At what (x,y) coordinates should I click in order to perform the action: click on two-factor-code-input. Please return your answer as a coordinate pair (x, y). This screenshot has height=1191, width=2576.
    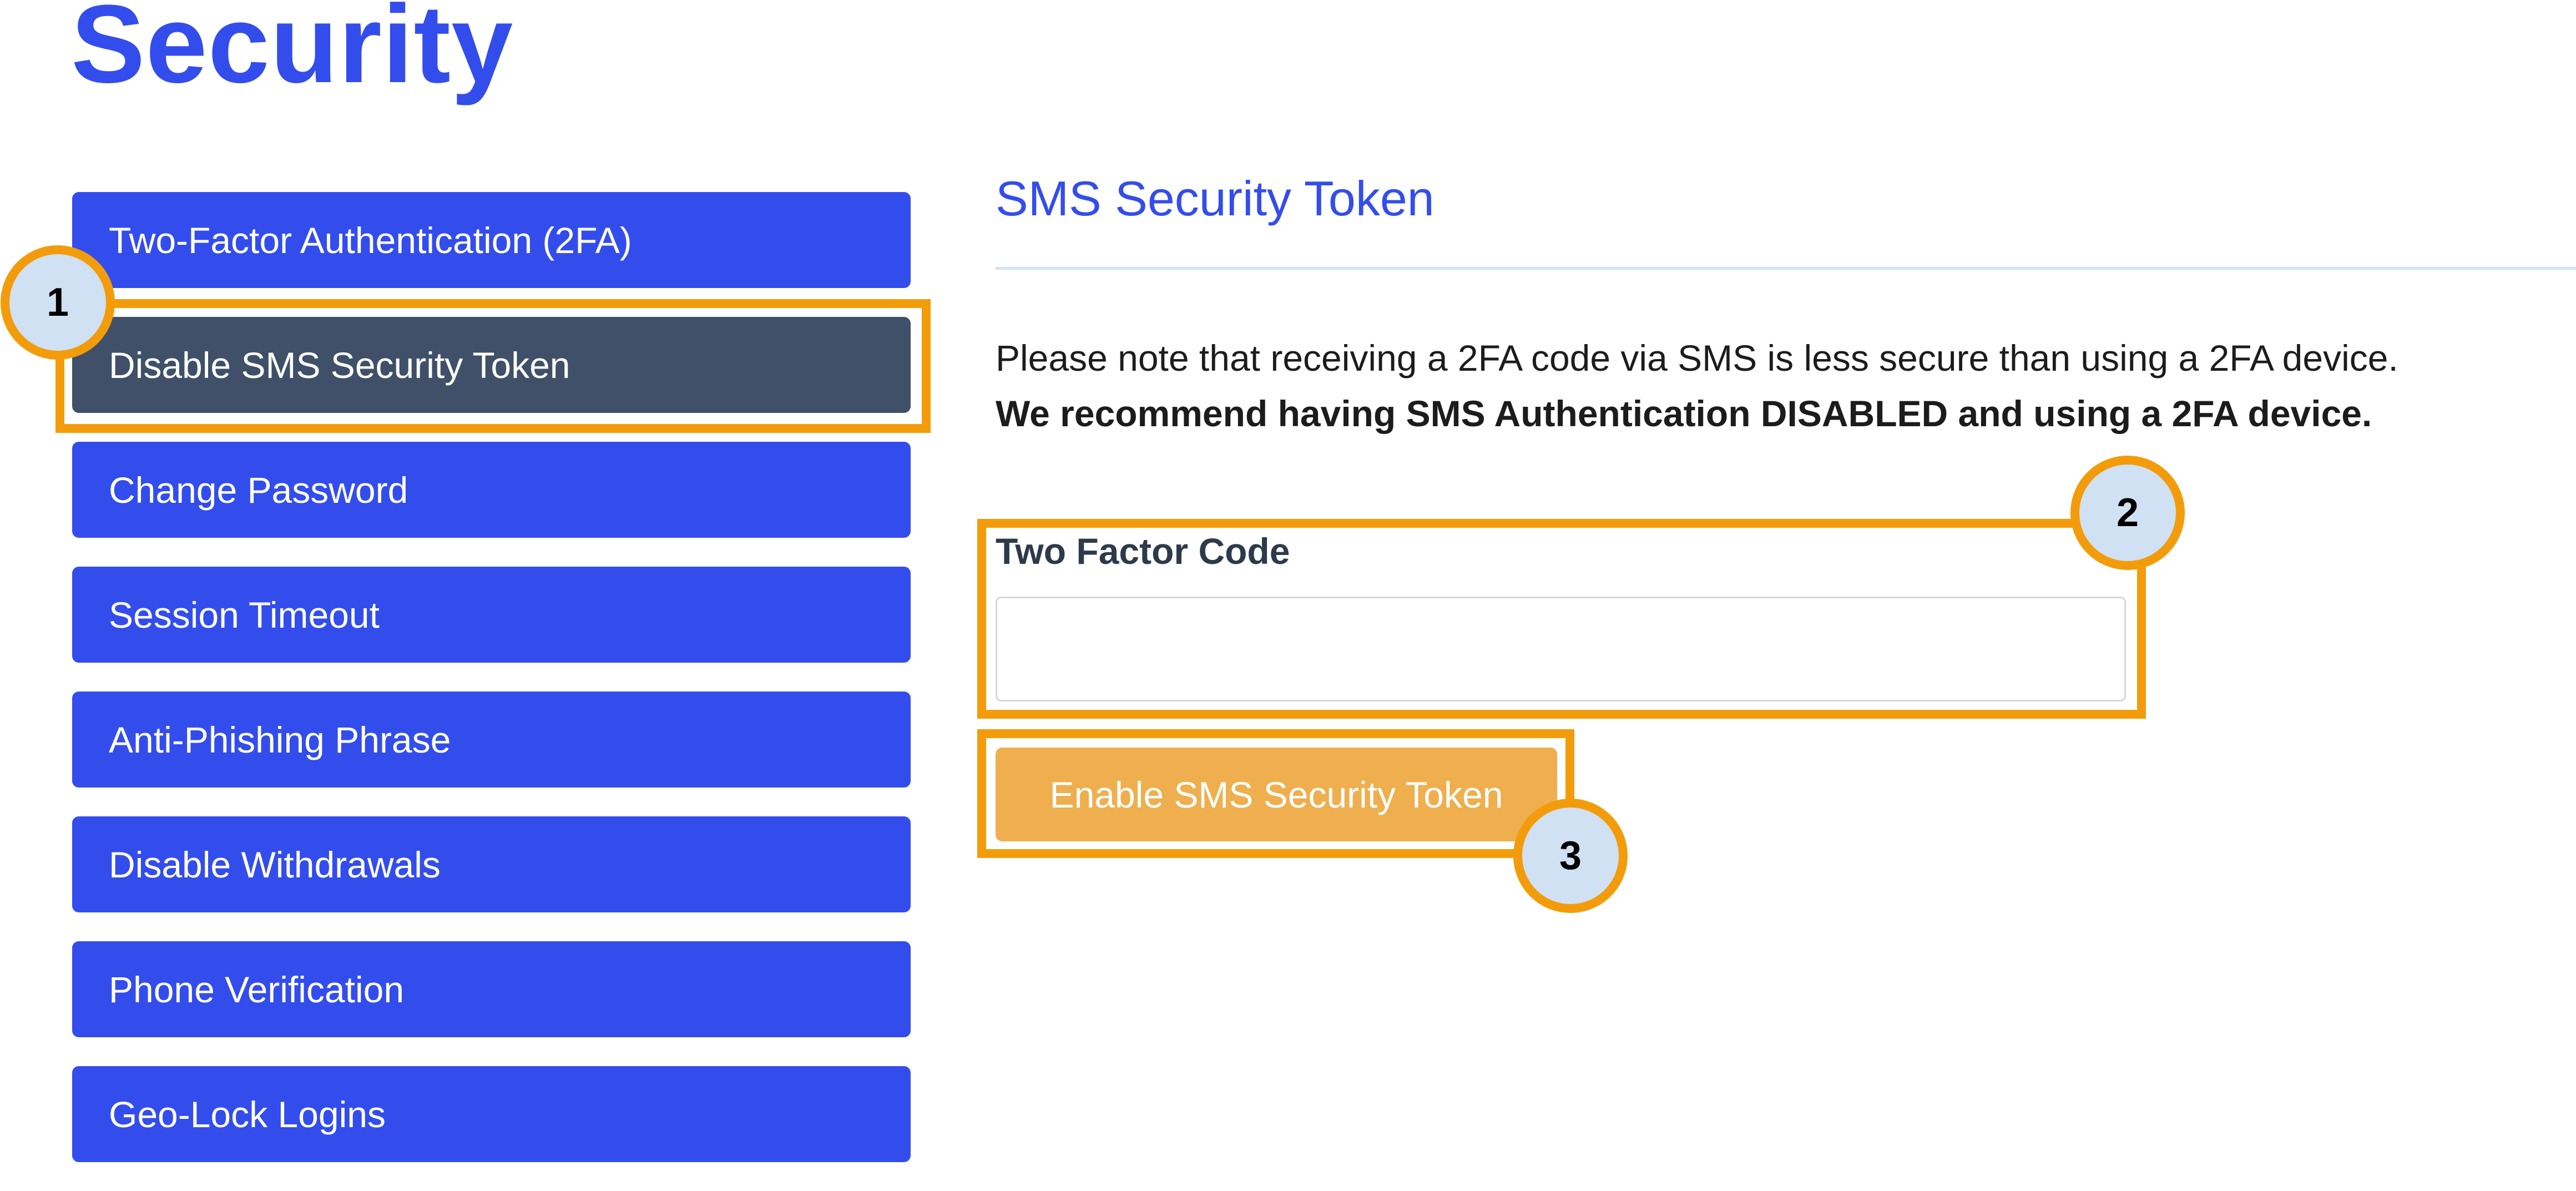
    Looking at the image, I should click on (1561, 649).